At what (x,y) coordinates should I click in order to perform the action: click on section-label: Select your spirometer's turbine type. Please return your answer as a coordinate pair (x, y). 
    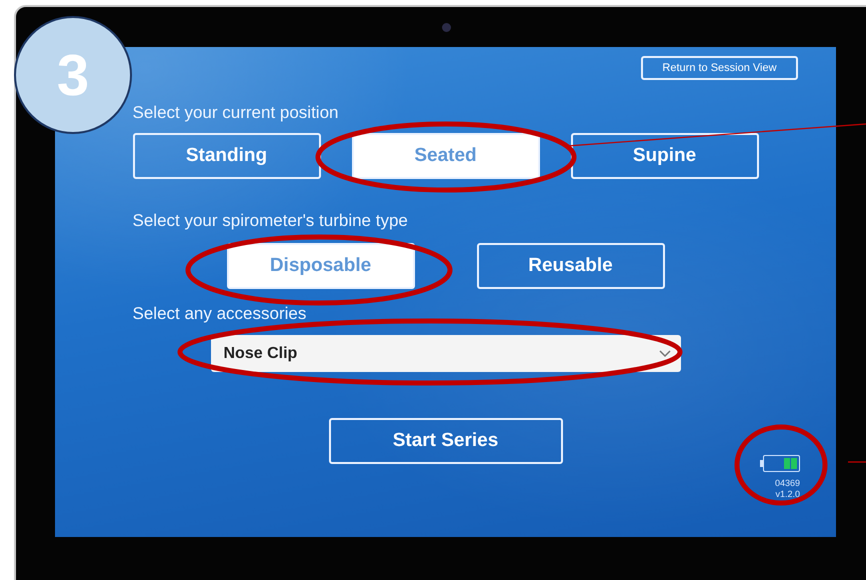
    Looking at the image, I should click on (270, 221).